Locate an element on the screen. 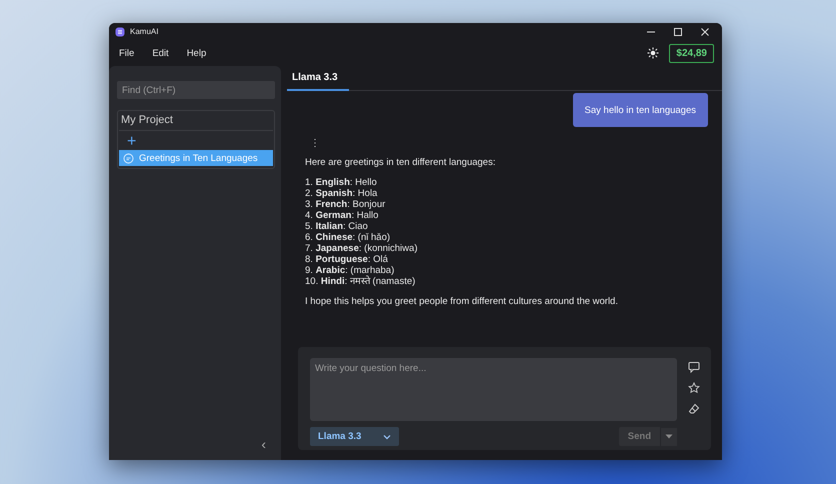 The image size is (836, 484). list-item-text: 4. German: Hallo is located at coordinates (342, 215).